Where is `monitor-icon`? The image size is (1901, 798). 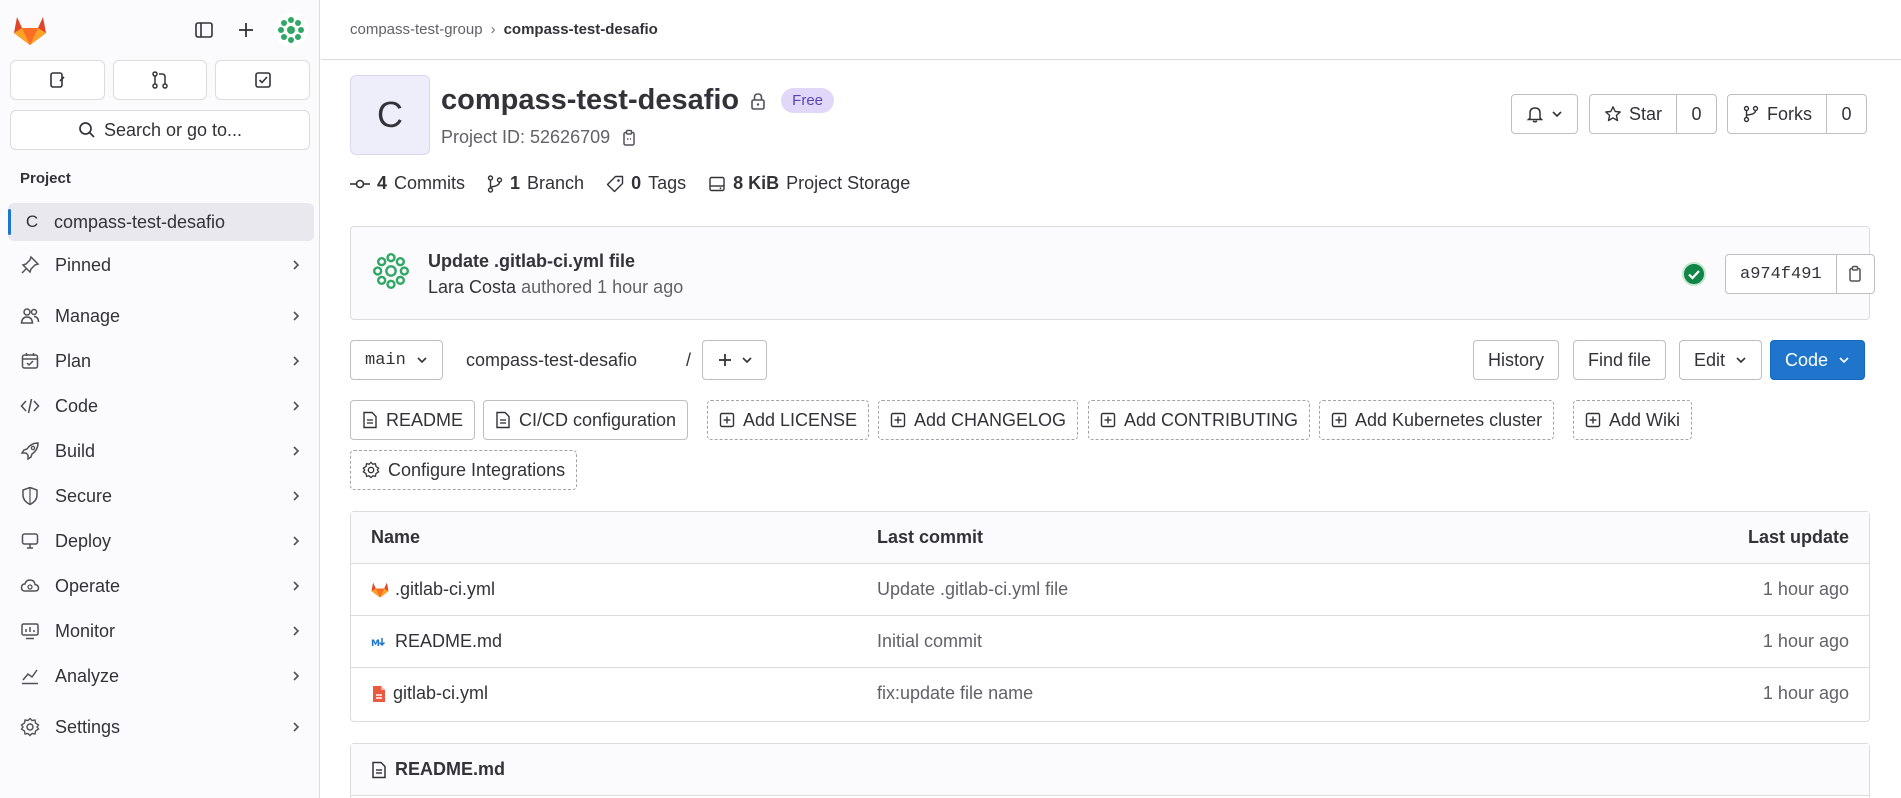 monitor-icon is located at coordinates (30, 631).